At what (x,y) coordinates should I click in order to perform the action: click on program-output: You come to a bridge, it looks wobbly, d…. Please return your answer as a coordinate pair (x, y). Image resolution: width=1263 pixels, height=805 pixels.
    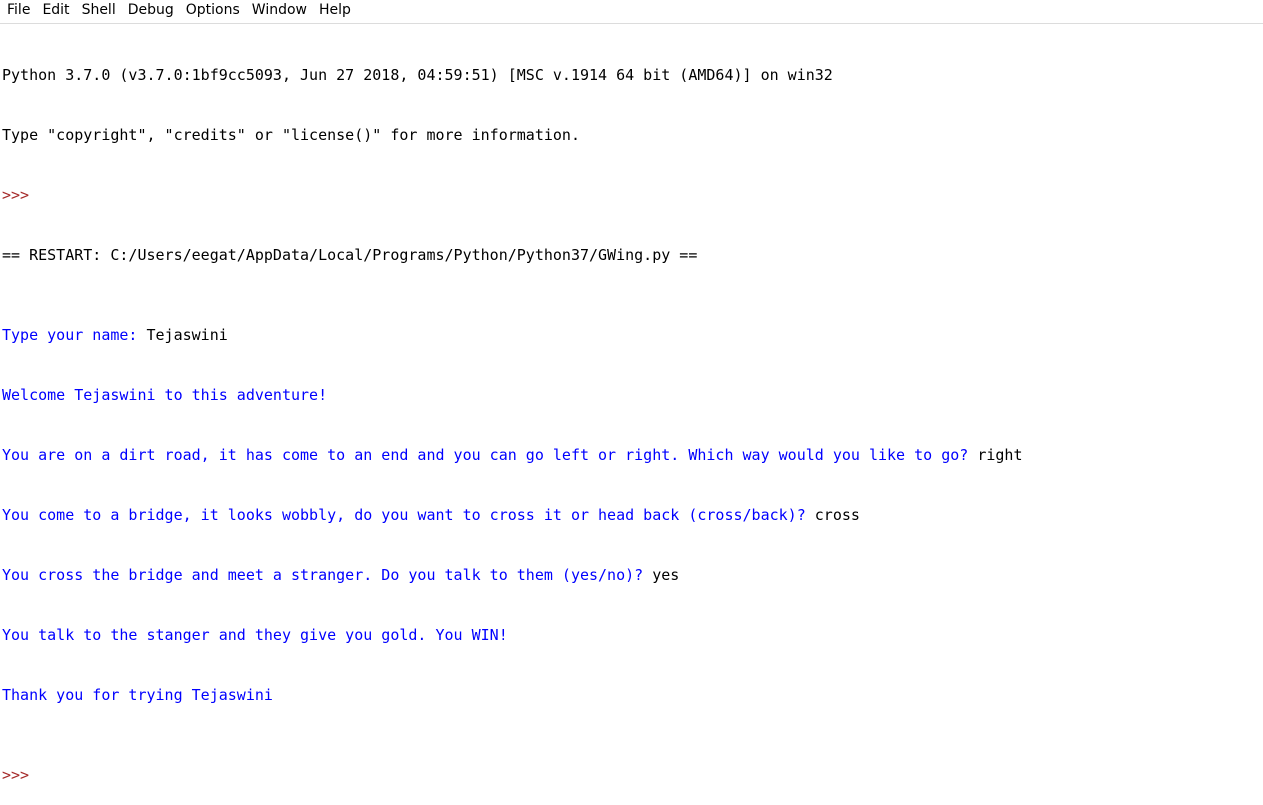
    Looking at the image, I should click on (408, 515).